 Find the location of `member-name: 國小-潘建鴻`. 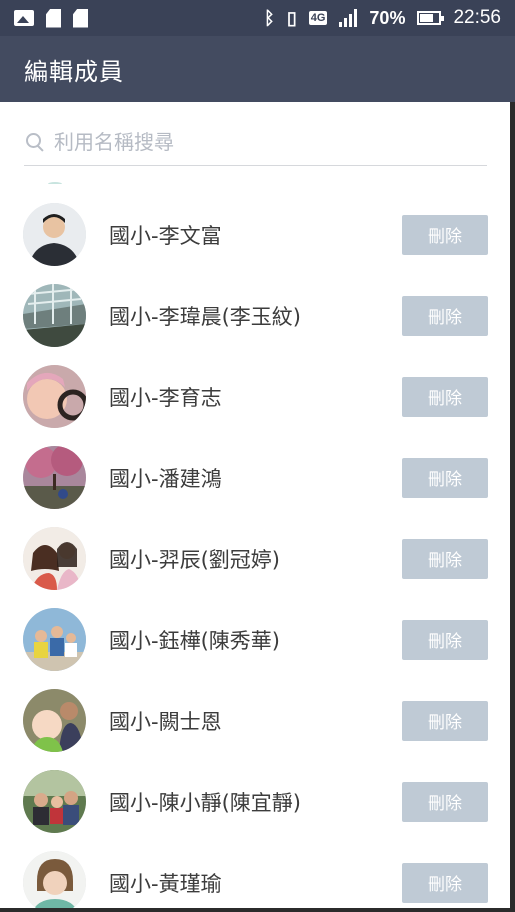

member-name: 國小-潘建鴻 is located at coordinates (165, 478).